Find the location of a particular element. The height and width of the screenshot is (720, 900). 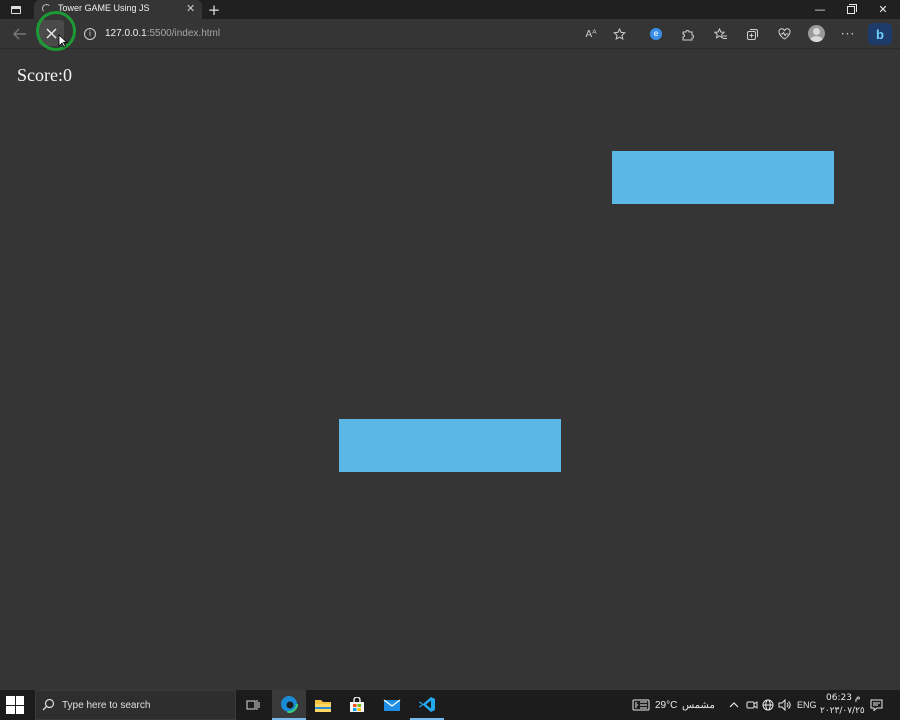

clock-time: 06:23 م is located at coordinates (843, 698).